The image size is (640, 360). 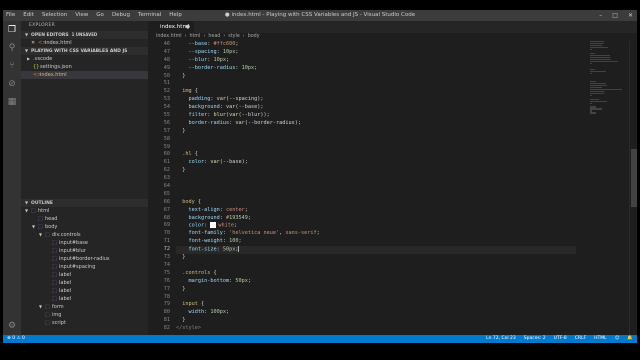 I want to click on color-swatch-icon, so click(x=213, y=225).